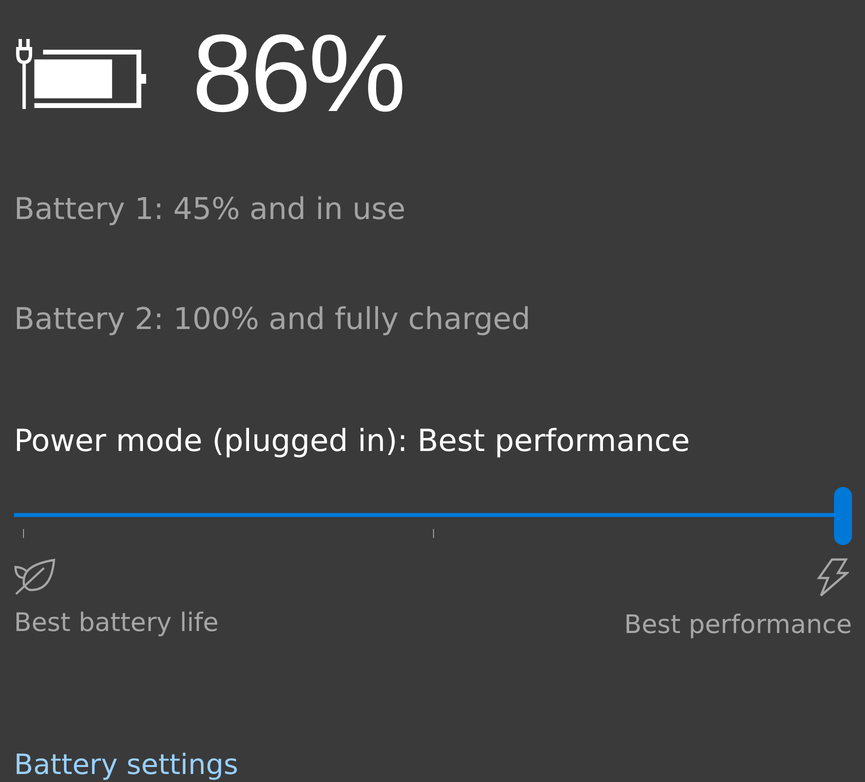 Image resolution: width=865 pixels, height=782 pixels. Describe the element at coordinates (116, 623) in the screenshot. I see `min-mode-label: Best battery life` at that location.